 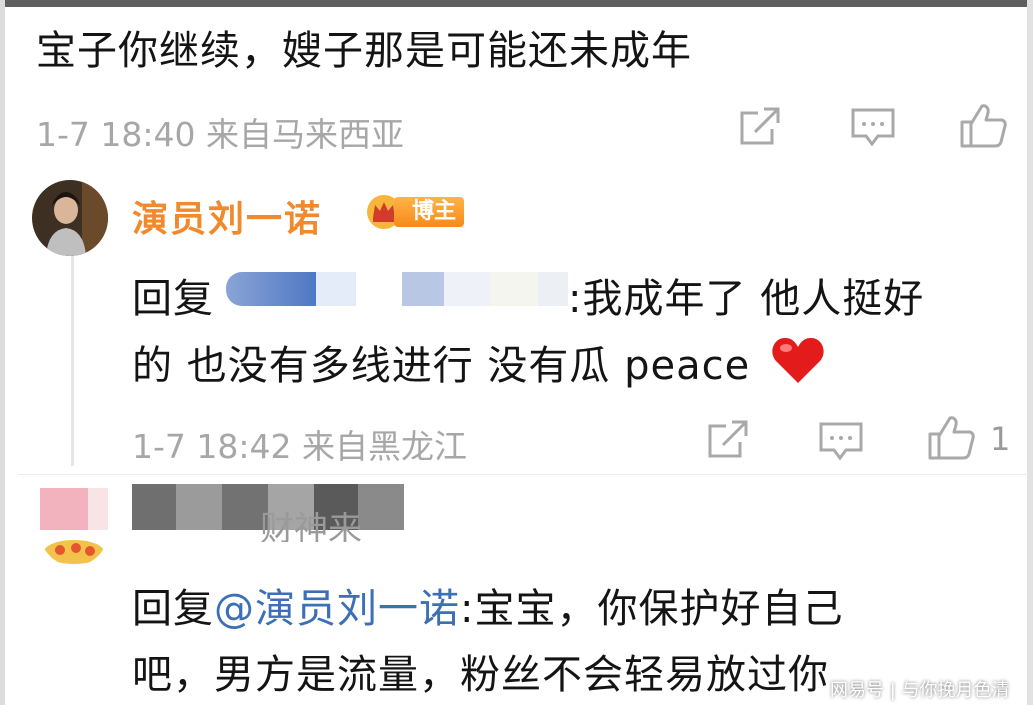 I want to click on badge-label: 博主, so click(x=429, y=212).